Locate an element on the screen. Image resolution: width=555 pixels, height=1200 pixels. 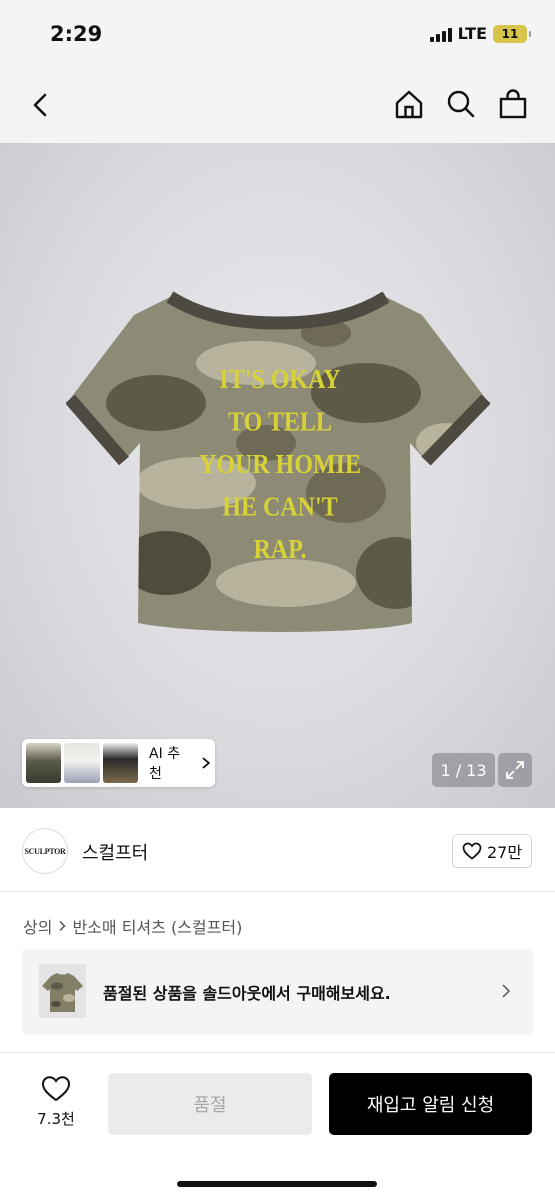
breadcrumb-current: 반소매 티셔츠 (스컬프터) is located at coordinates (157, 926).